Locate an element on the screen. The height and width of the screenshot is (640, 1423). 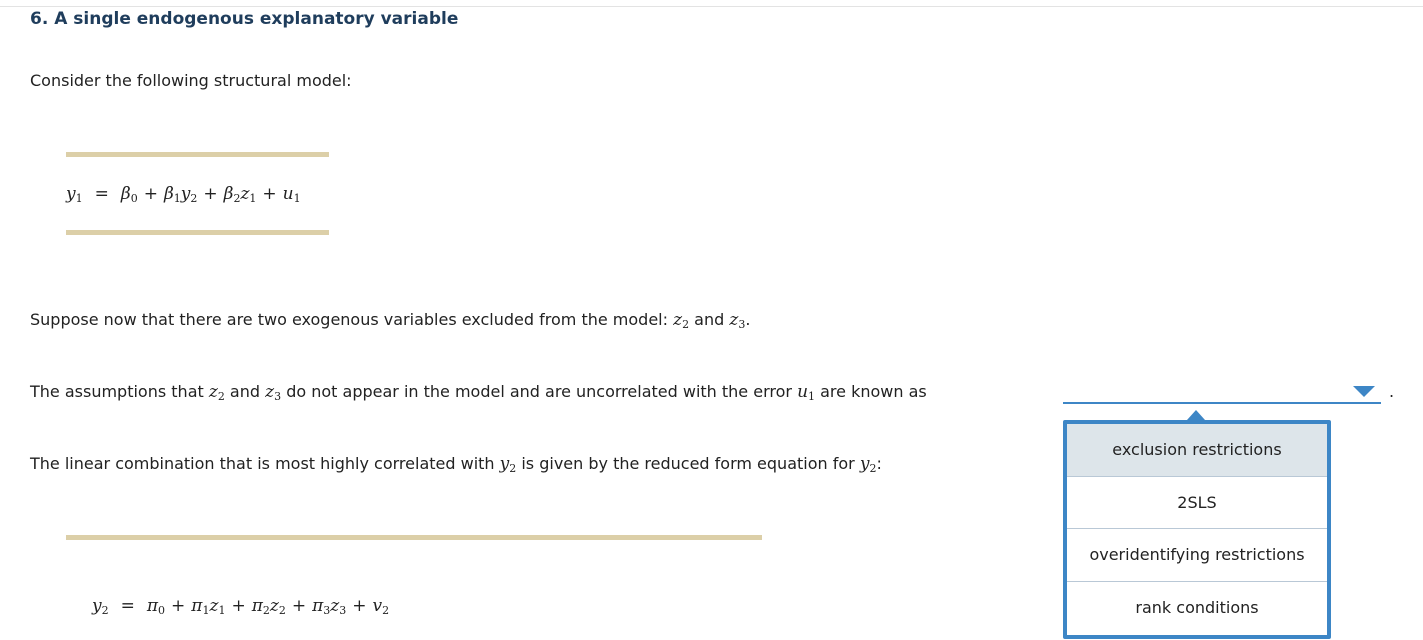
chevron-down-icon is located at coordinates (1364, 391).